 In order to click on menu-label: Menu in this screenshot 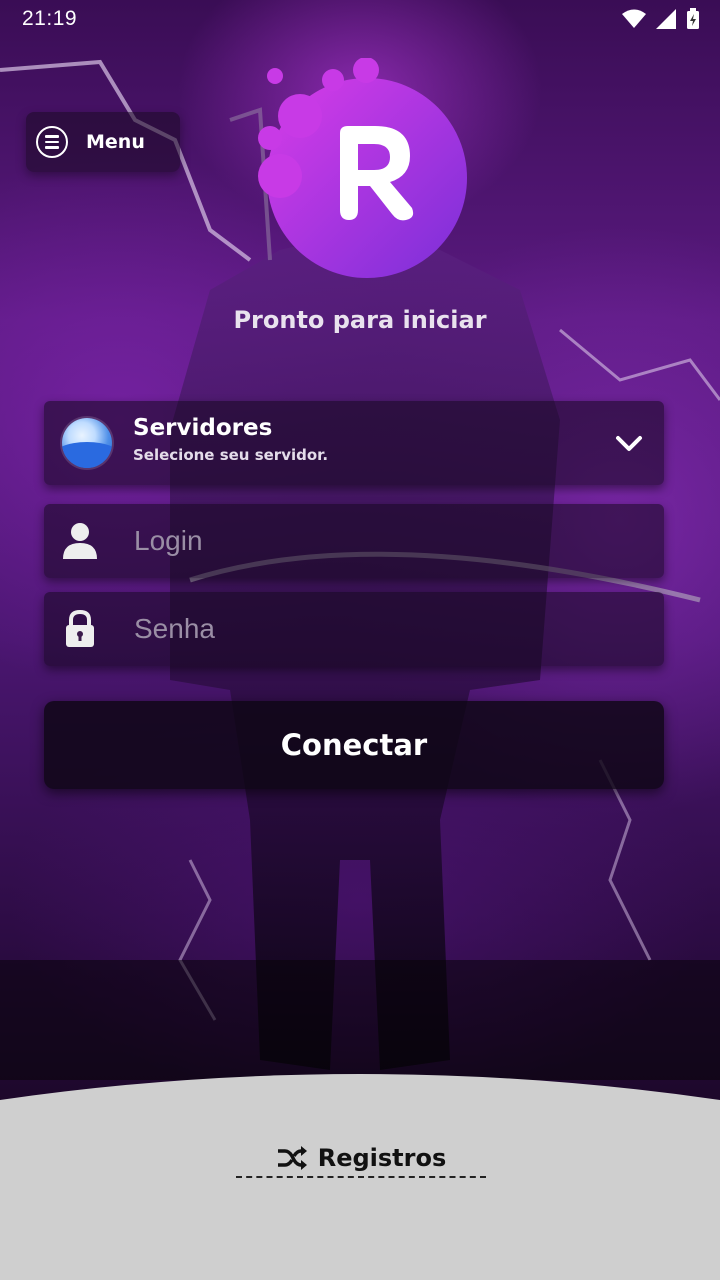, I will do `click(115, 142)`.